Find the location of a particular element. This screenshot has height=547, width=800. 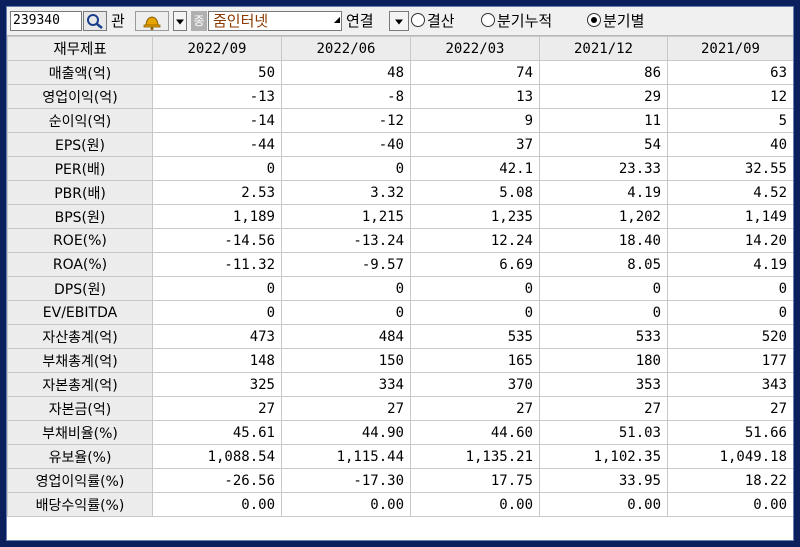

table-row: PBR(배) 2.53 3.32 5.08 4.19 4.52 is located at coordinates (400, 192).